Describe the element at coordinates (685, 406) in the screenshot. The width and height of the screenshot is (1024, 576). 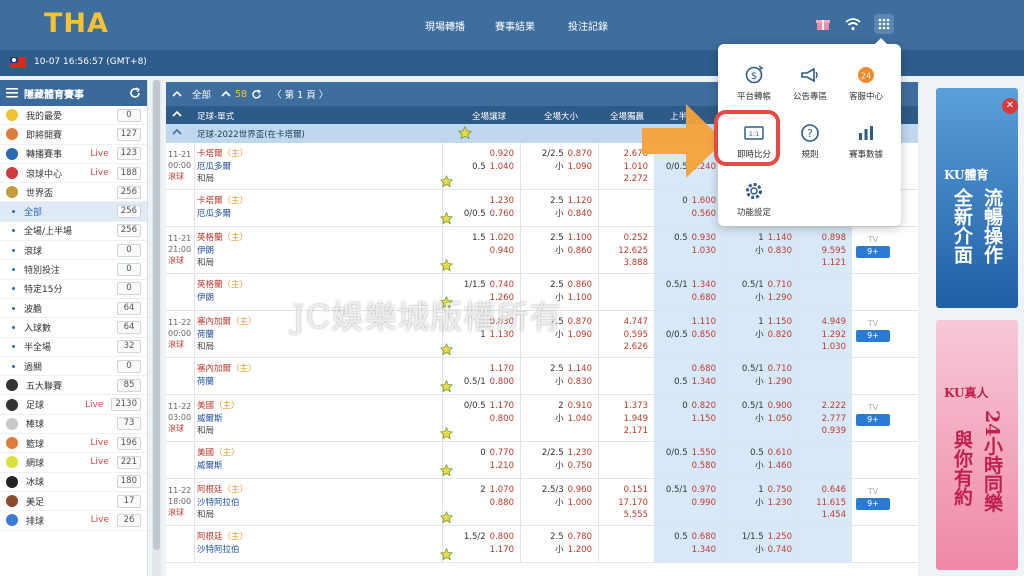
I see `odds-value: 0 0.820` at that location.